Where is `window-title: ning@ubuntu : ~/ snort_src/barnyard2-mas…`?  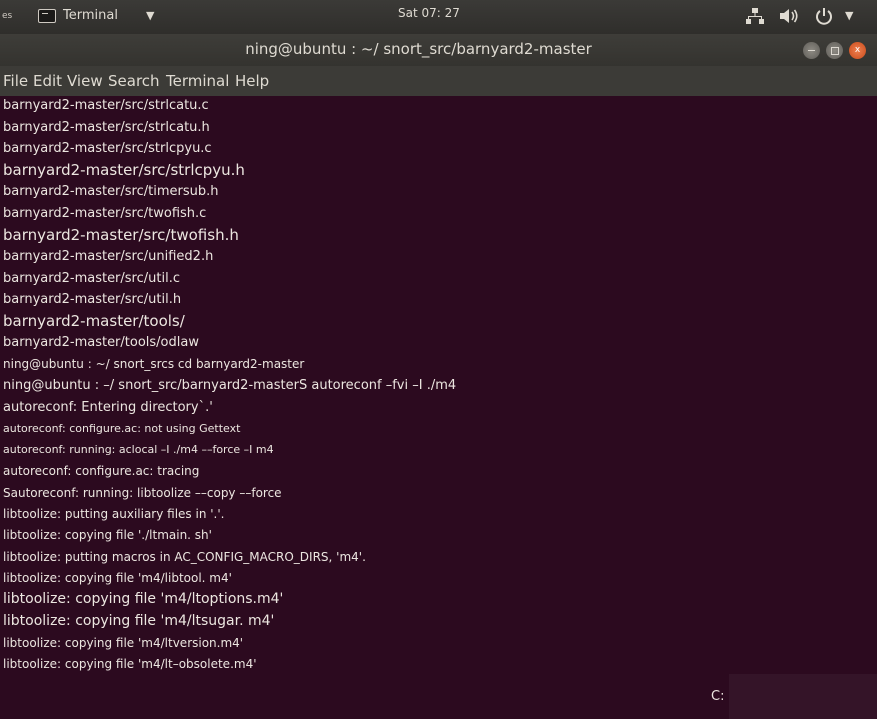
window-title: ning@ubuntu : ~/ snort_src/barnyard2-mas… is located at coordinates (418, 49).